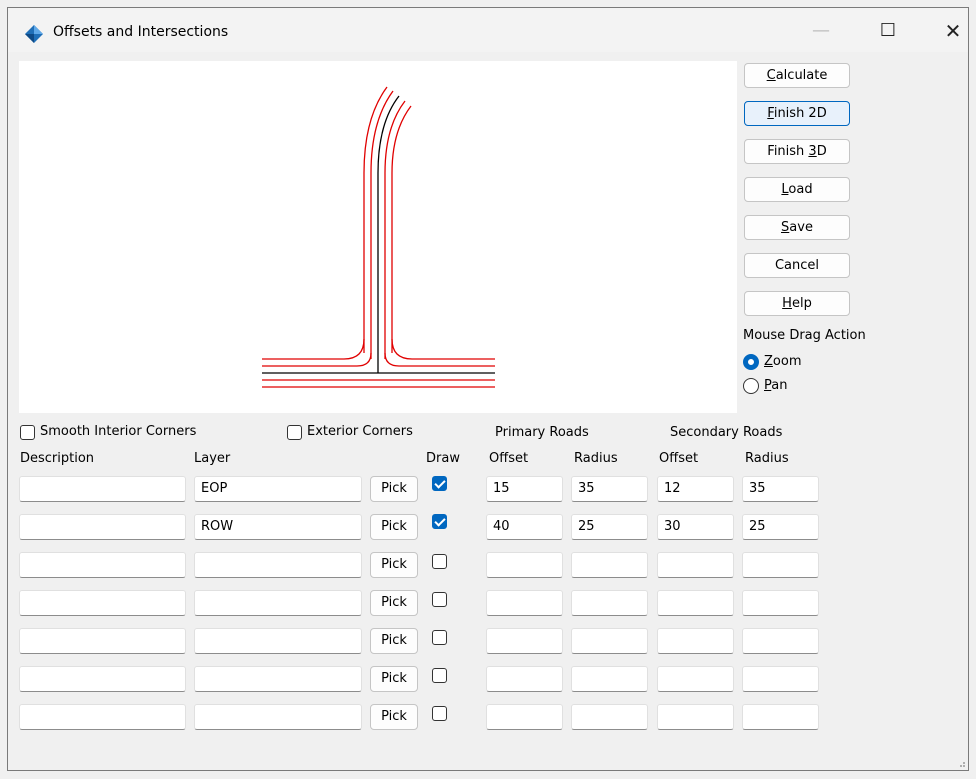 The width and height of the screenshot is (976, 779). What do you see at coordinates (797, 303) in the screenshot?
I see `help-button: Help` at bounding box center [797, 303].